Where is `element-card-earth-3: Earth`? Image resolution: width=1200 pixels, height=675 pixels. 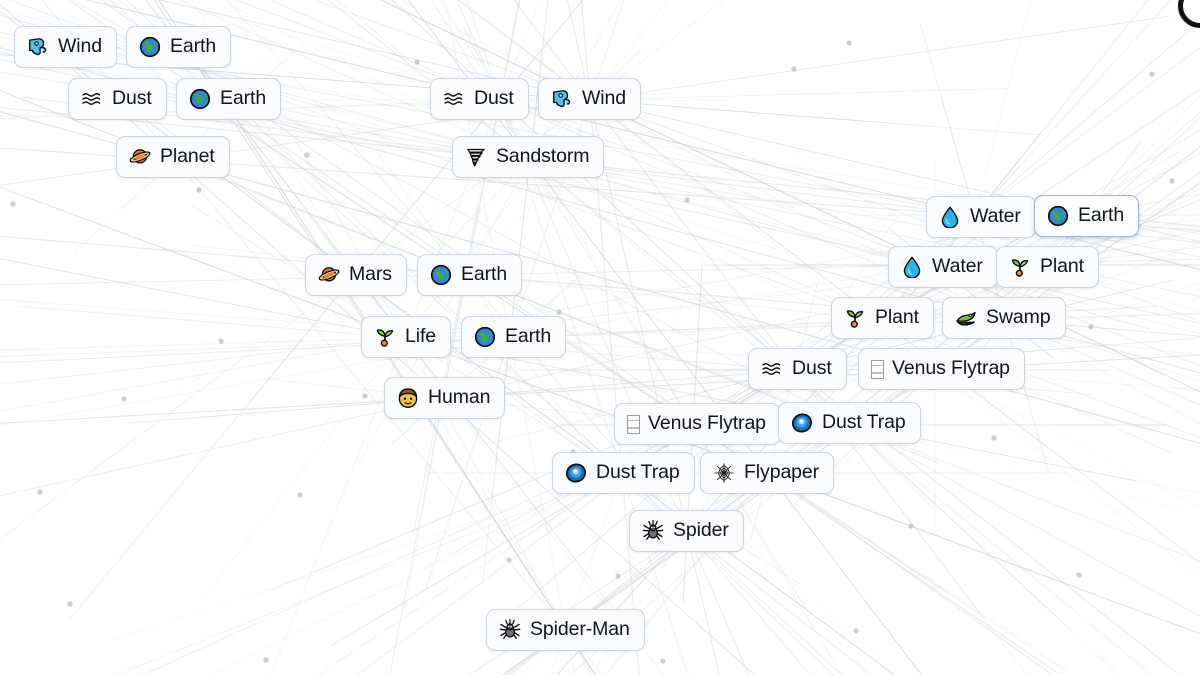 element-card-earth-3: Earth is located at coordinates (1087, 216).